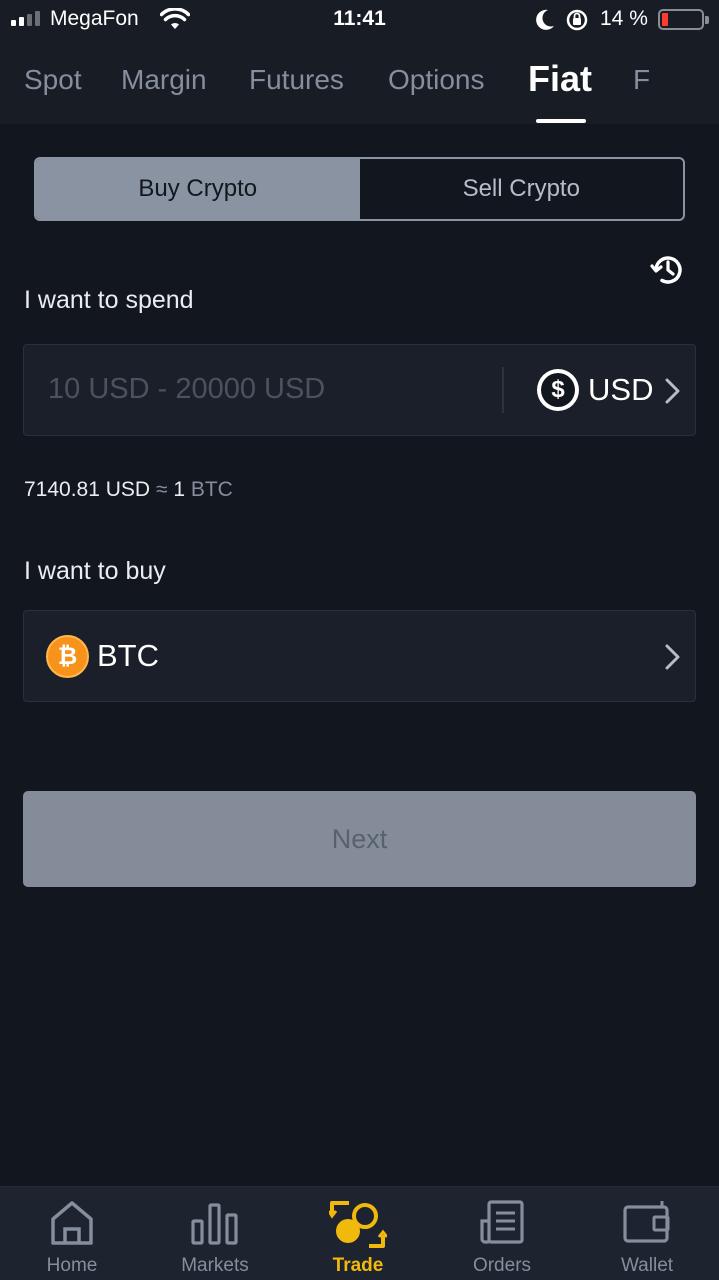  Describe the element at coordinates (67, 656) in the screenshot. I see `bitcoin-icon: ₿` at that location.